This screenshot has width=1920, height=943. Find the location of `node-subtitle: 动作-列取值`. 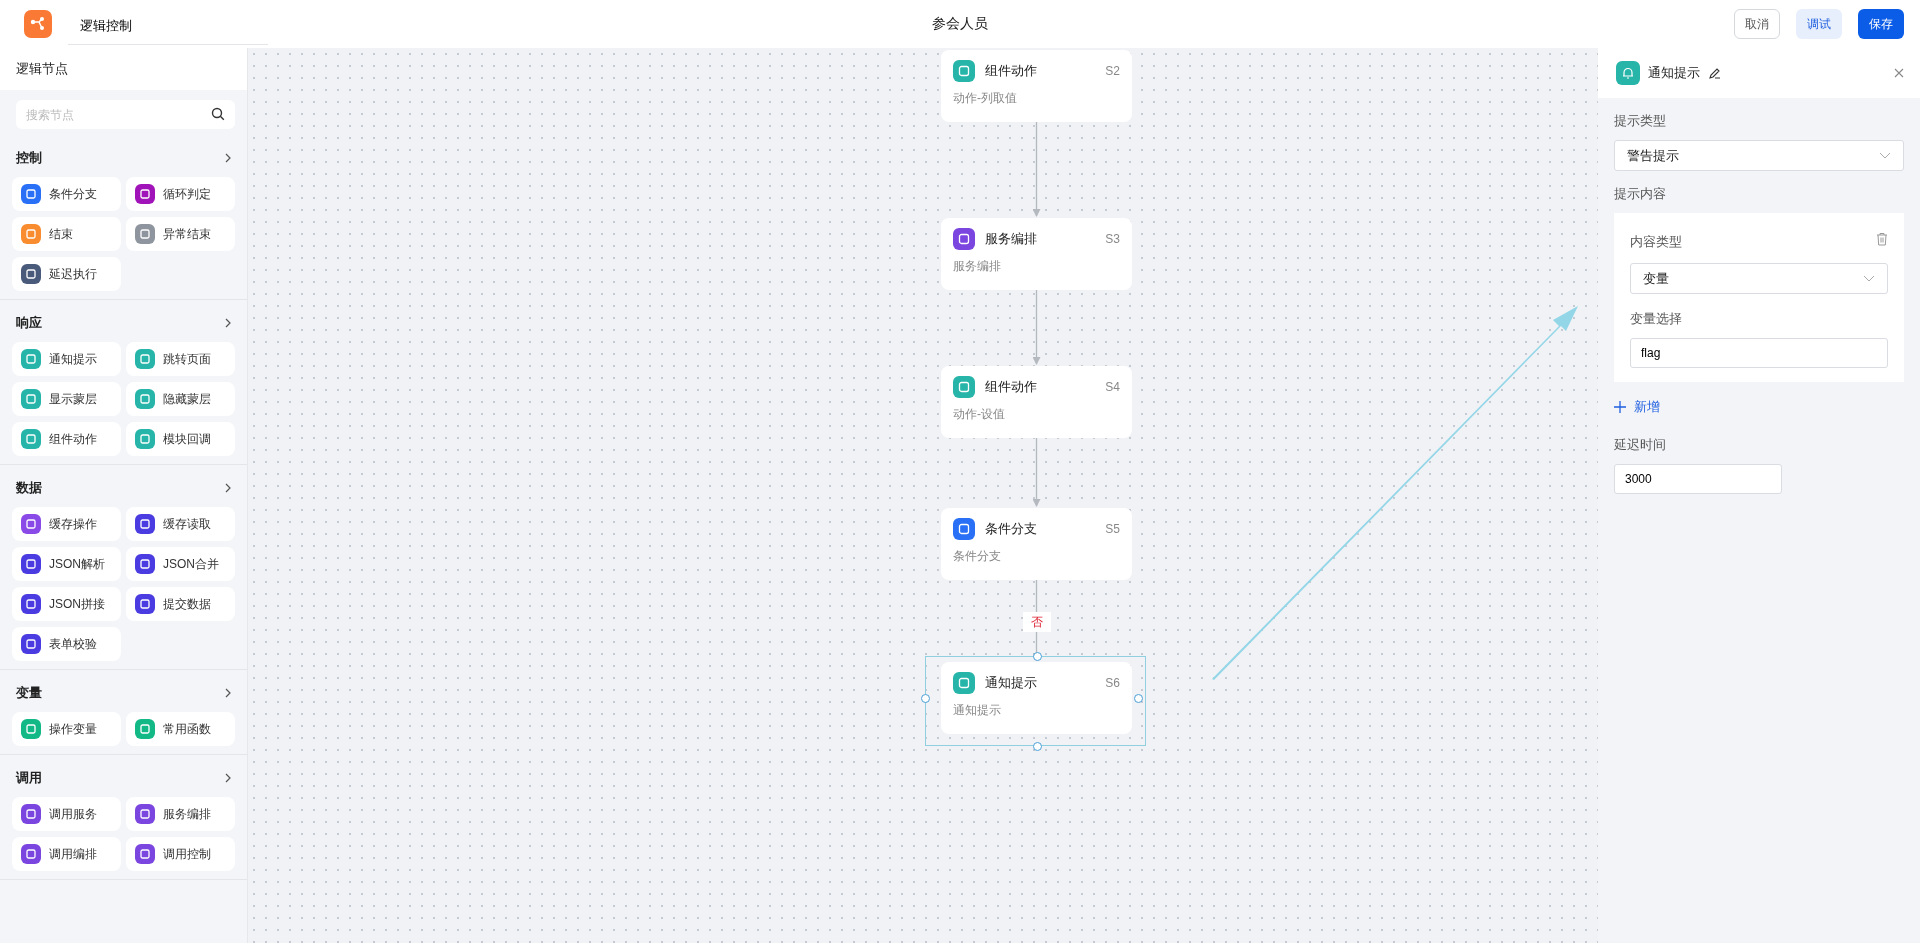

node-subtitle: 动作-列取值 is located at coordinates (985, 98).